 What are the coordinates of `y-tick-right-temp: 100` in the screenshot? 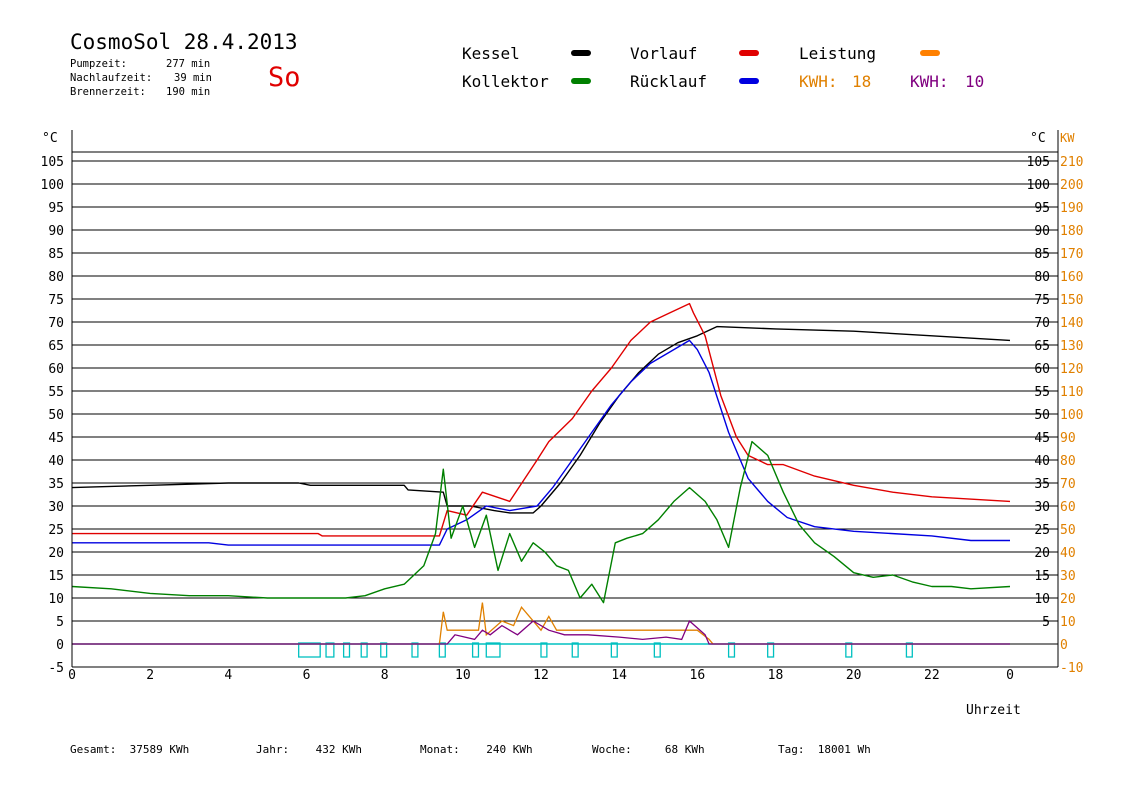 It's located at (1038, 185).